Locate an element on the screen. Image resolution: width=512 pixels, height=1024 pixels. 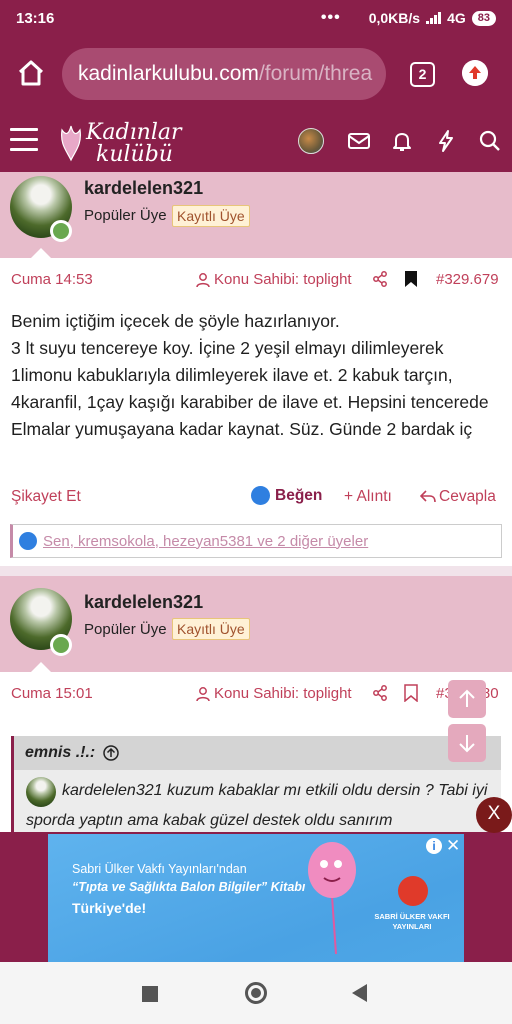
arrow-circle-up-icon is located at coordinates (111, 753).